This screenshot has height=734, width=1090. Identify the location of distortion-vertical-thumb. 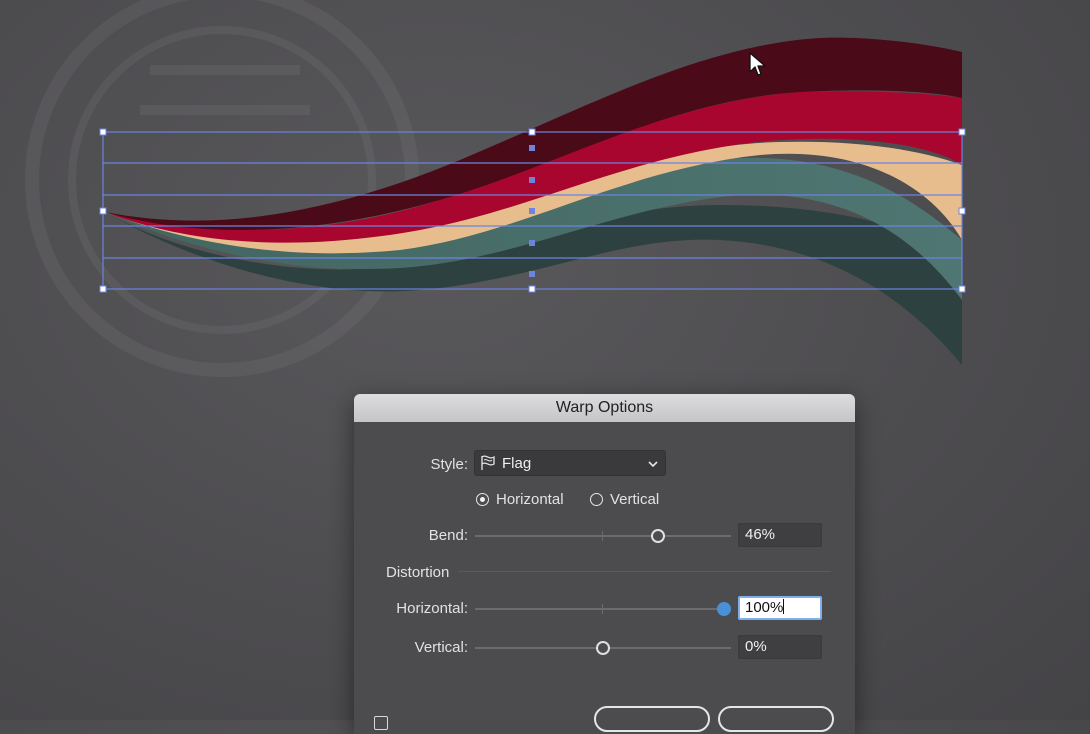
(603, 648).